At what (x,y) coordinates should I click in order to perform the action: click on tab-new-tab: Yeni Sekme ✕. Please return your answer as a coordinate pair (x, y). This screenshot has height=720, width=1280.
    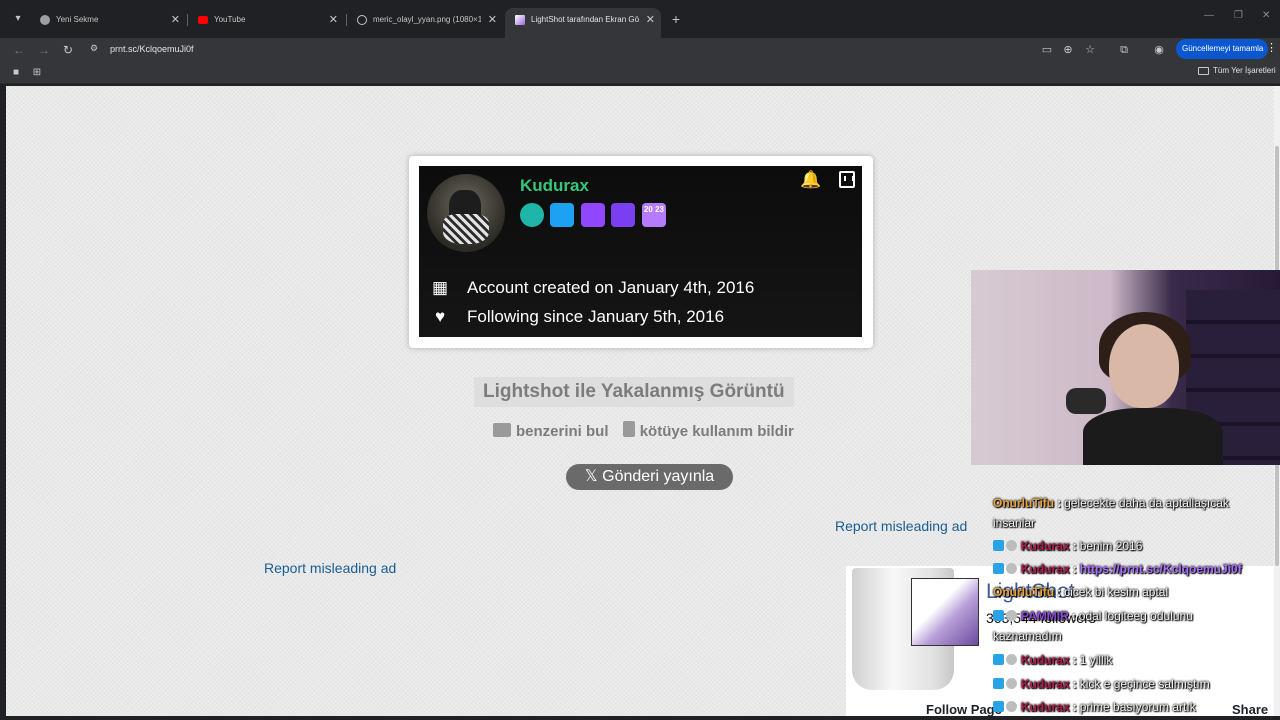
    Looking at the image, I should click on (108, 20).